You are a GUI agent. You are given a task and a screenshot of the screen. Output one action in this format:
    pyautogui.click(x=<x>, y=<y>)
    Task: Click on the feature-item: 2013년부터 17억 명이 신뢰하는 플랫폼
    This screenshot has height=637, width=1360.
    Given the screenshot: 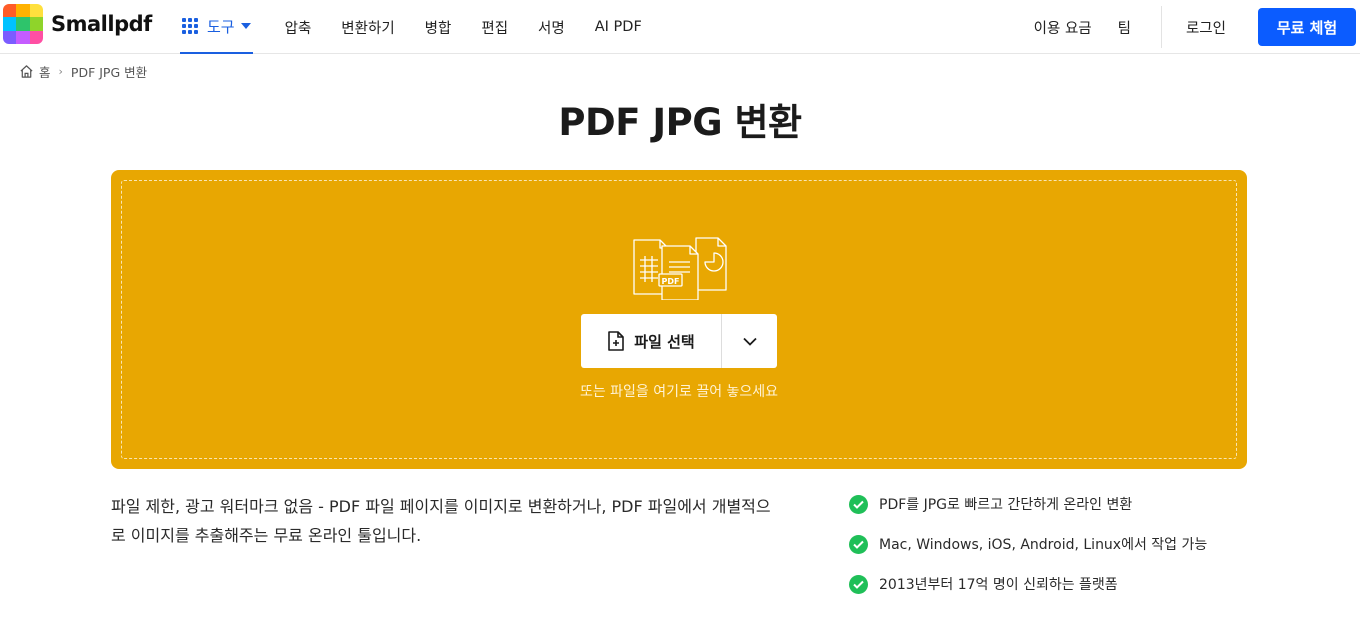 What is the action you would take?
    pyautogui.click(x=1028, y=584)
    